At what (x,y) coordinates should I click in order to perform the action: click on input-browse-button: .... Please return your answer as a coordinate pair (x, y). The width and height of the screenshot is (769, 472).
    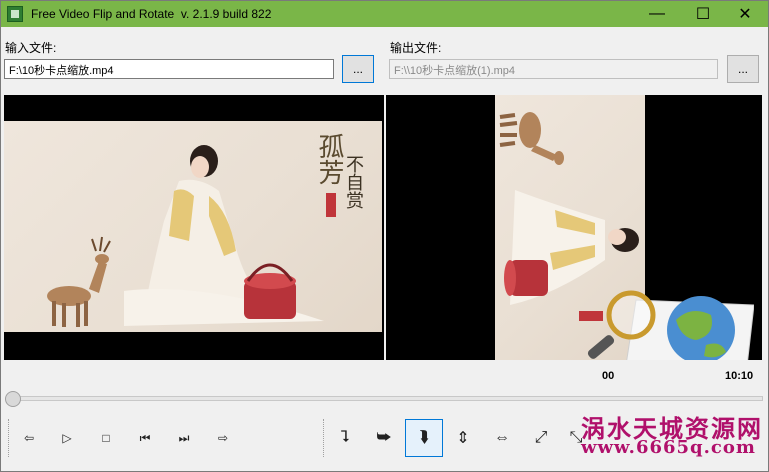
    Looking at the image, I should click on (358, 69).